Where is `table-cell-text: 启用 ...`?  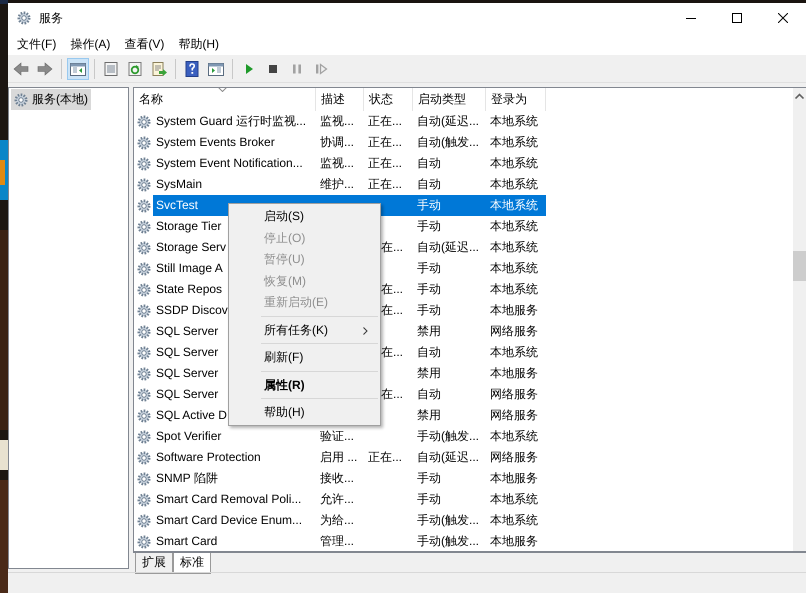 table-cell-text: 启用 ... is located at coordinates (338, 457).